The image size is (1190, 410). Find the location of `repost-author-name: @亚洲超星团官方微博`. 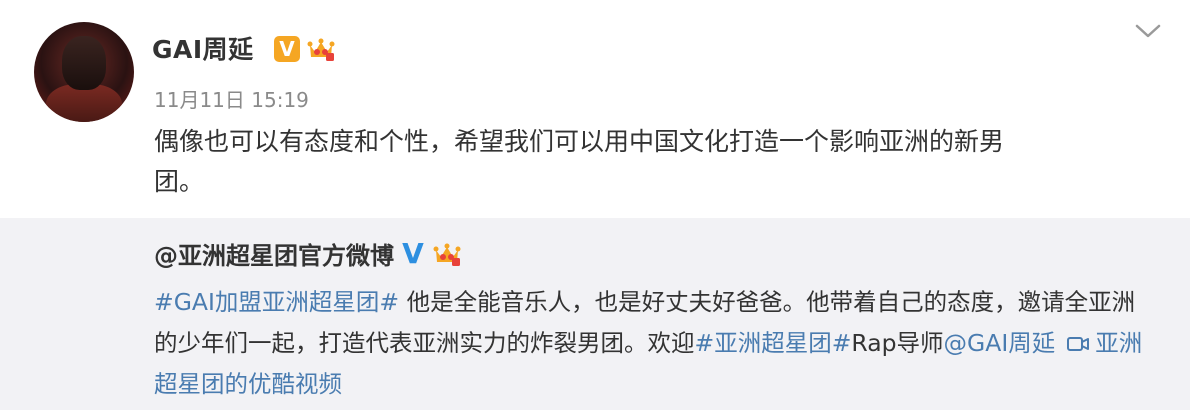

repost-author-name: @亚洲超星团官方微博 is located at coordinates (274, 253).